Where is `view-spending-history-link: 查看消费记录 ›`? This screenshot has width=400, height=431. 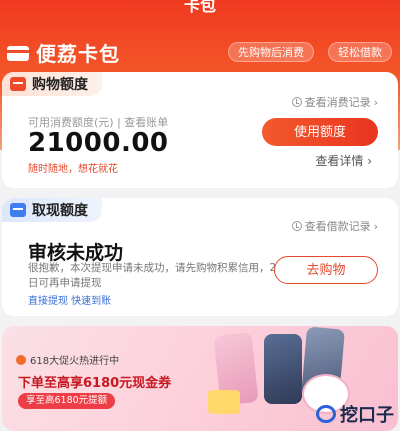
view-spending-history-link: 查看消费记录 › is located at coordinates (334, 102).